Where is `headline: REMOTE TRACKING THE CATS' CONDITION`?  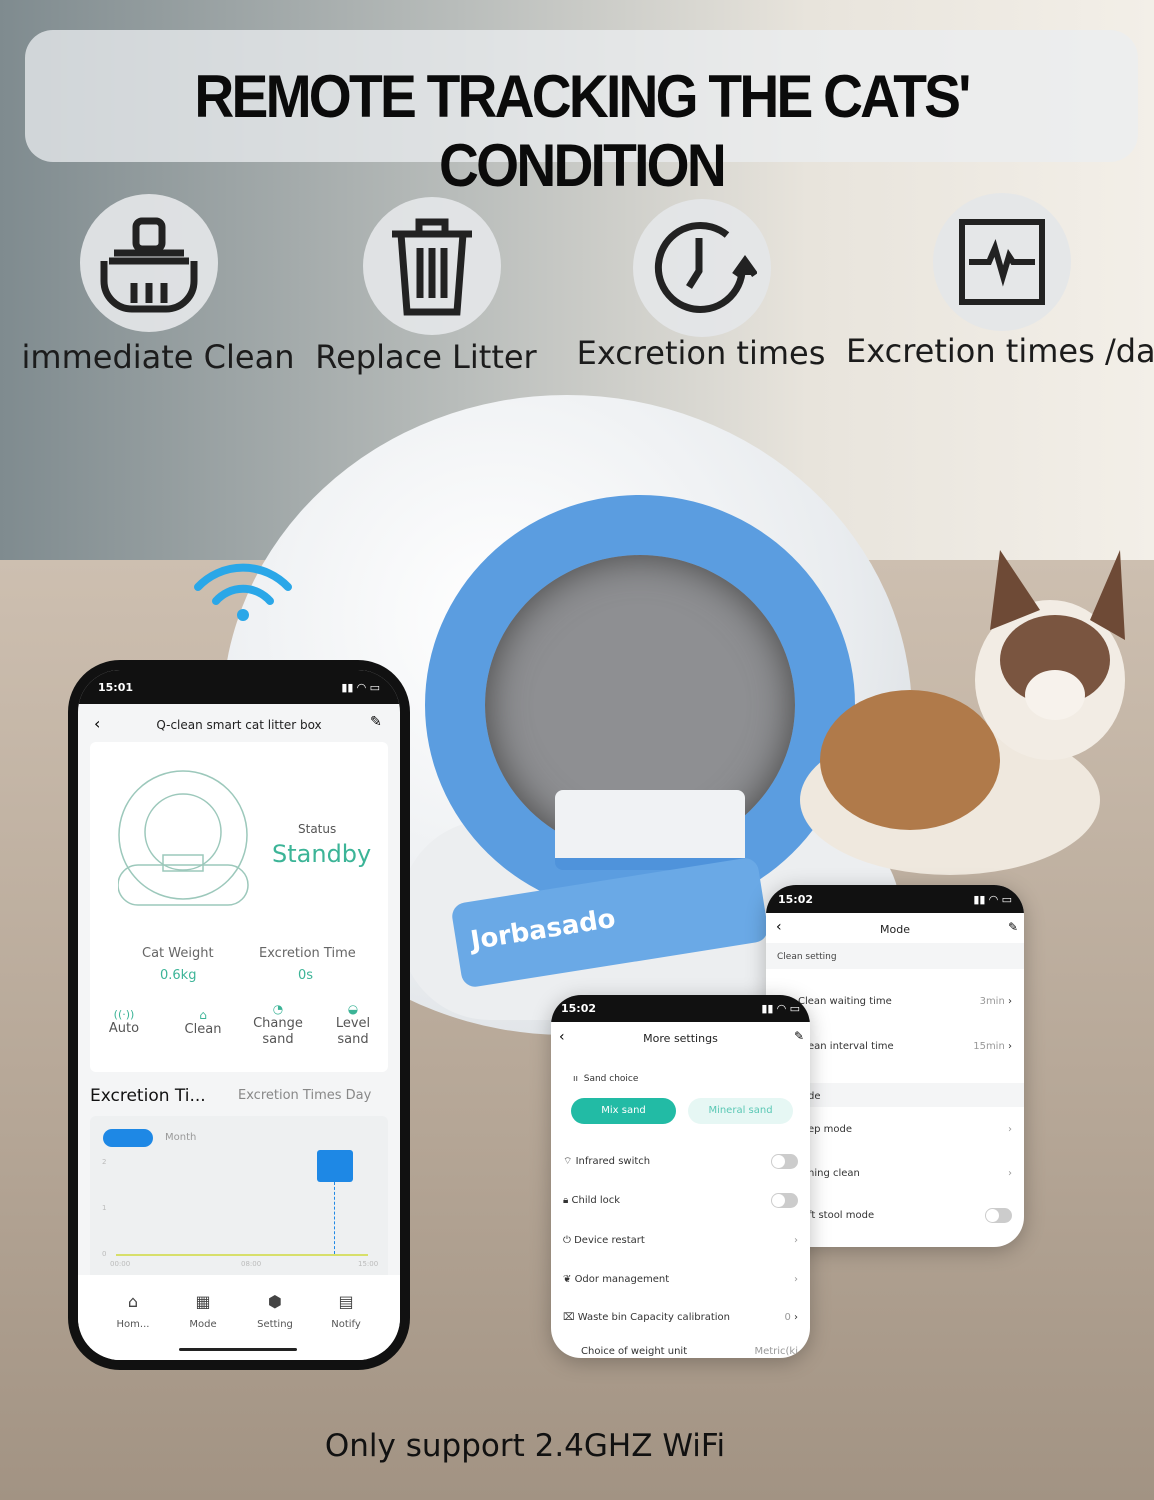
headline: REMOTE TRACKING THE CATS' CONDITION is located at coordinates (582, 131).